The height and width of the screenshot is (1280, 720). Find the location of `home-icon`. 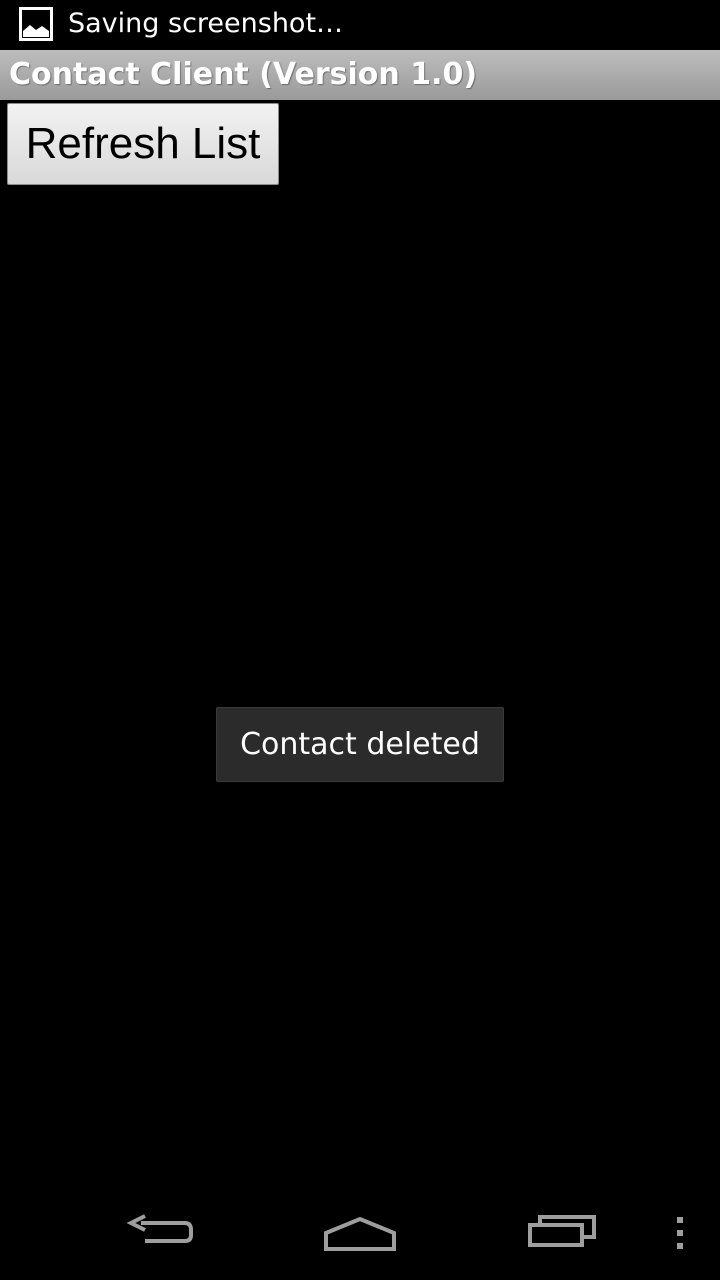

home-icon is located at coordinates (360, 1235).